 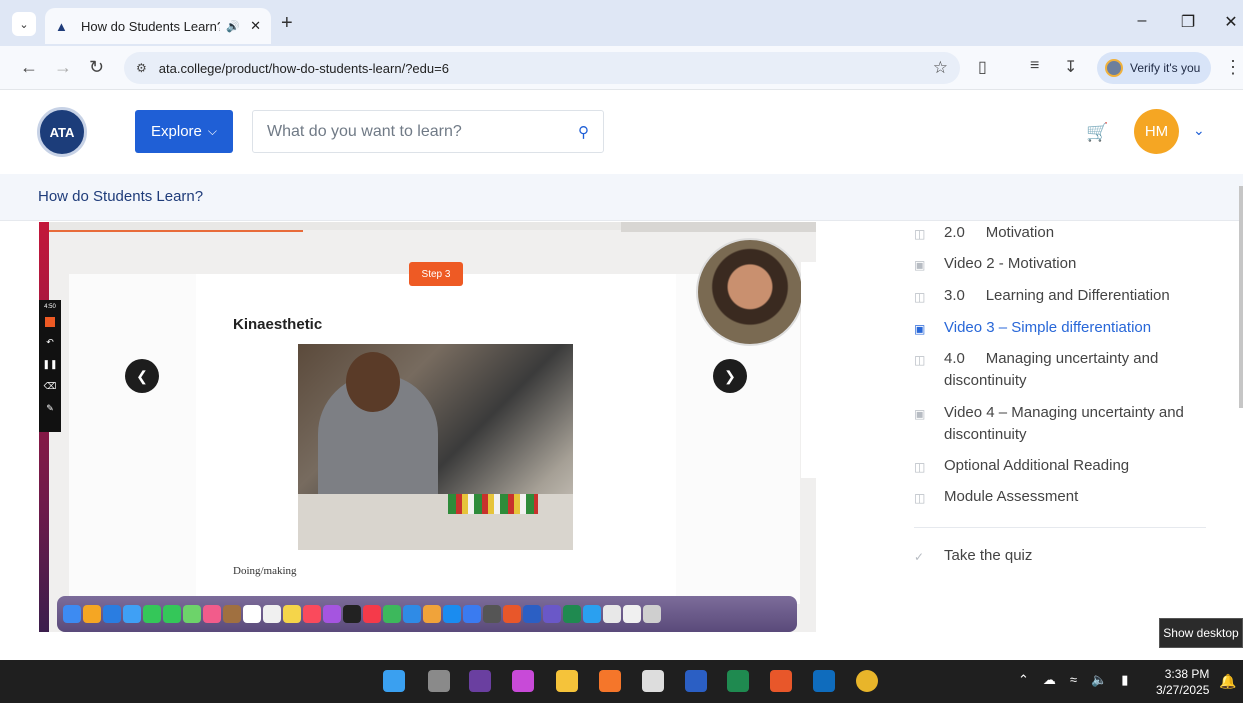 What do you see at coordinates (255, 26) in the screenshot?
I see `tab-close-icon: ✕` at bounding box center [255, 26].